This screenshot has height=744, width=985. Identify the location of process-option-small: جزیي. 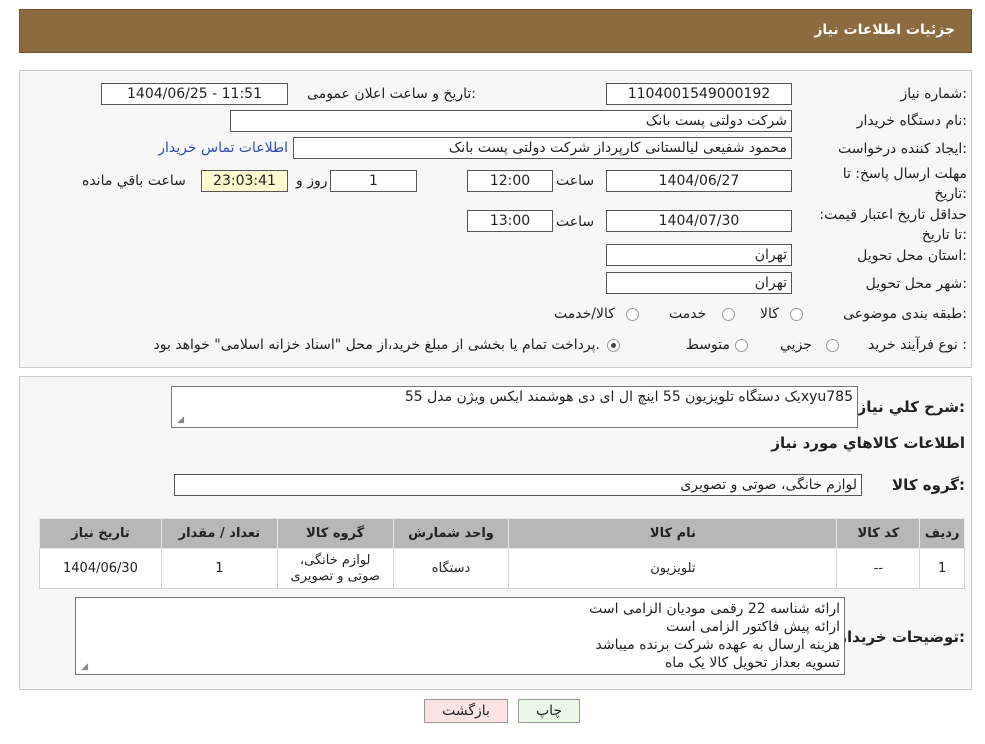
(796, 345).